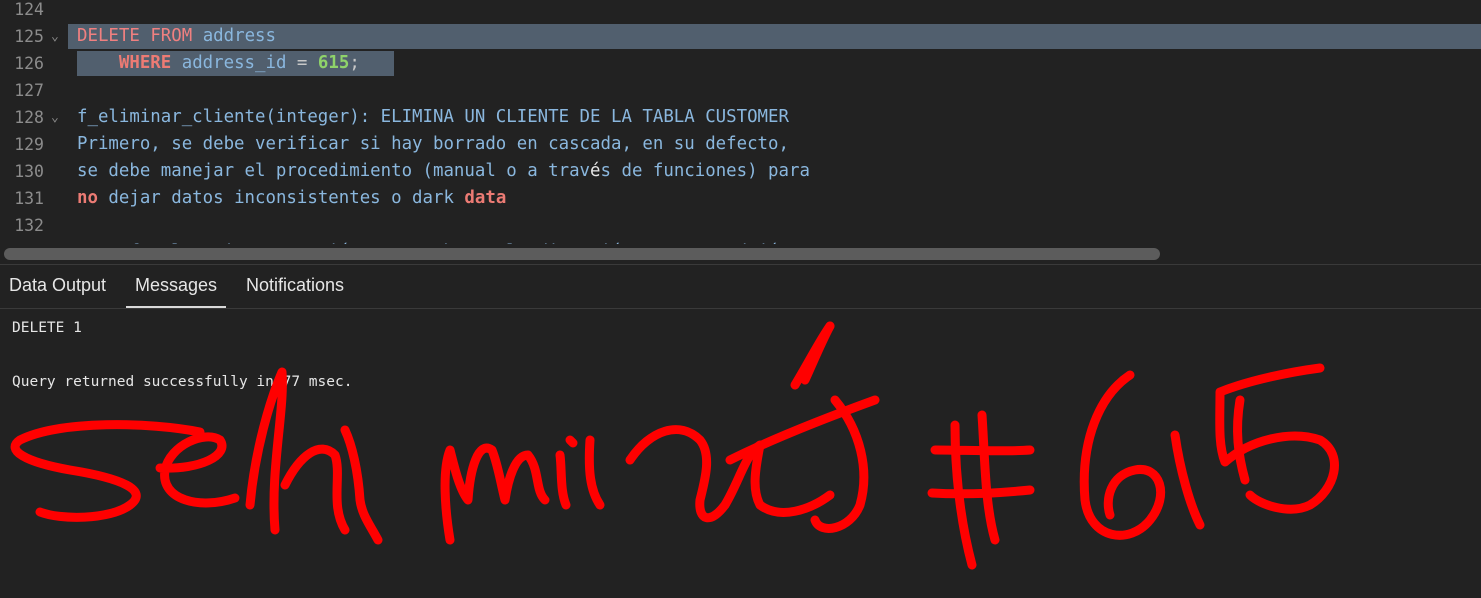 Image resolution: width=1481 pixels, height=598 pixels. What do you see at coordinates (705, 171) in the screenshot?
I see `code-token: s de funciones) para` at bounding box center [705, 171].